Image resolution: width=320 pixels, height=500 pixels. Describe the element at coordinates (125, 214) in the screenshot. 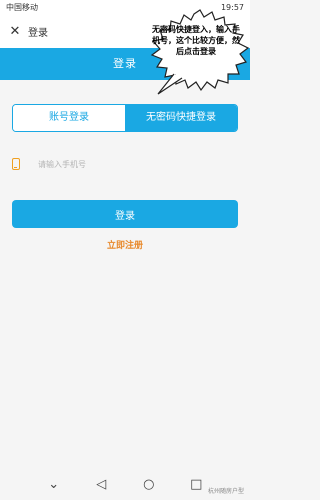

I see `login-button: 登录` at that location.